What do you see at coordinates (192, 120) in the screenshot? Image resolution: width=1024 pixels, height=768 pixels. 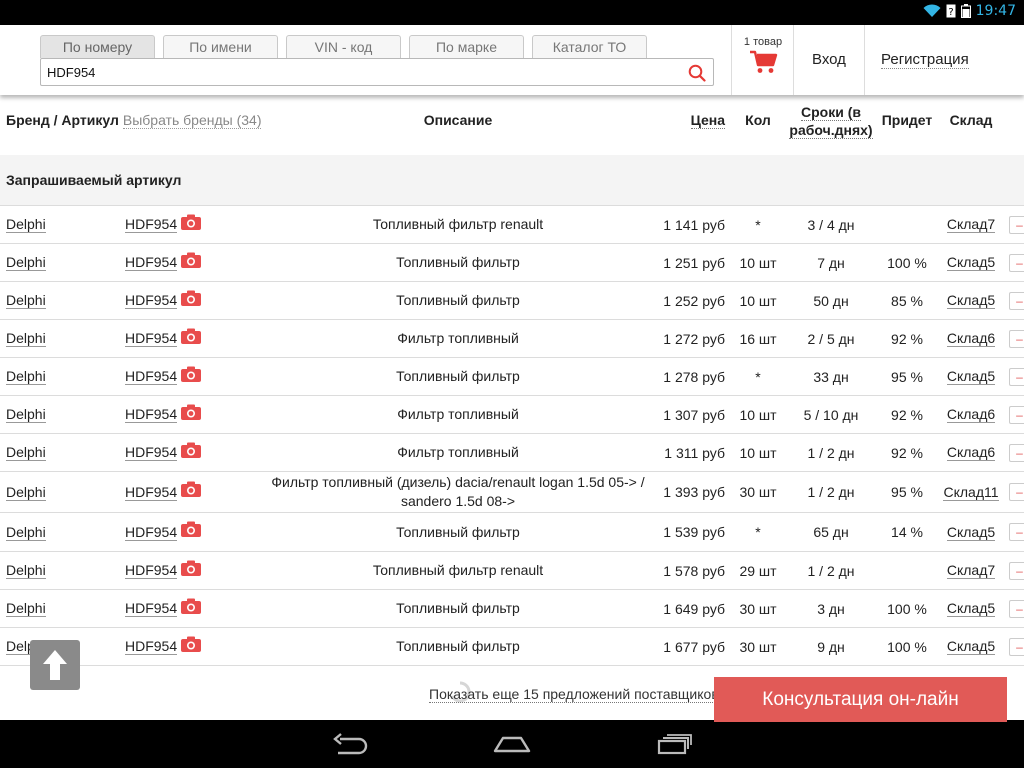 I see `select-brands-link: Выбрать бренды (34)` at bounding box center [192, 120].